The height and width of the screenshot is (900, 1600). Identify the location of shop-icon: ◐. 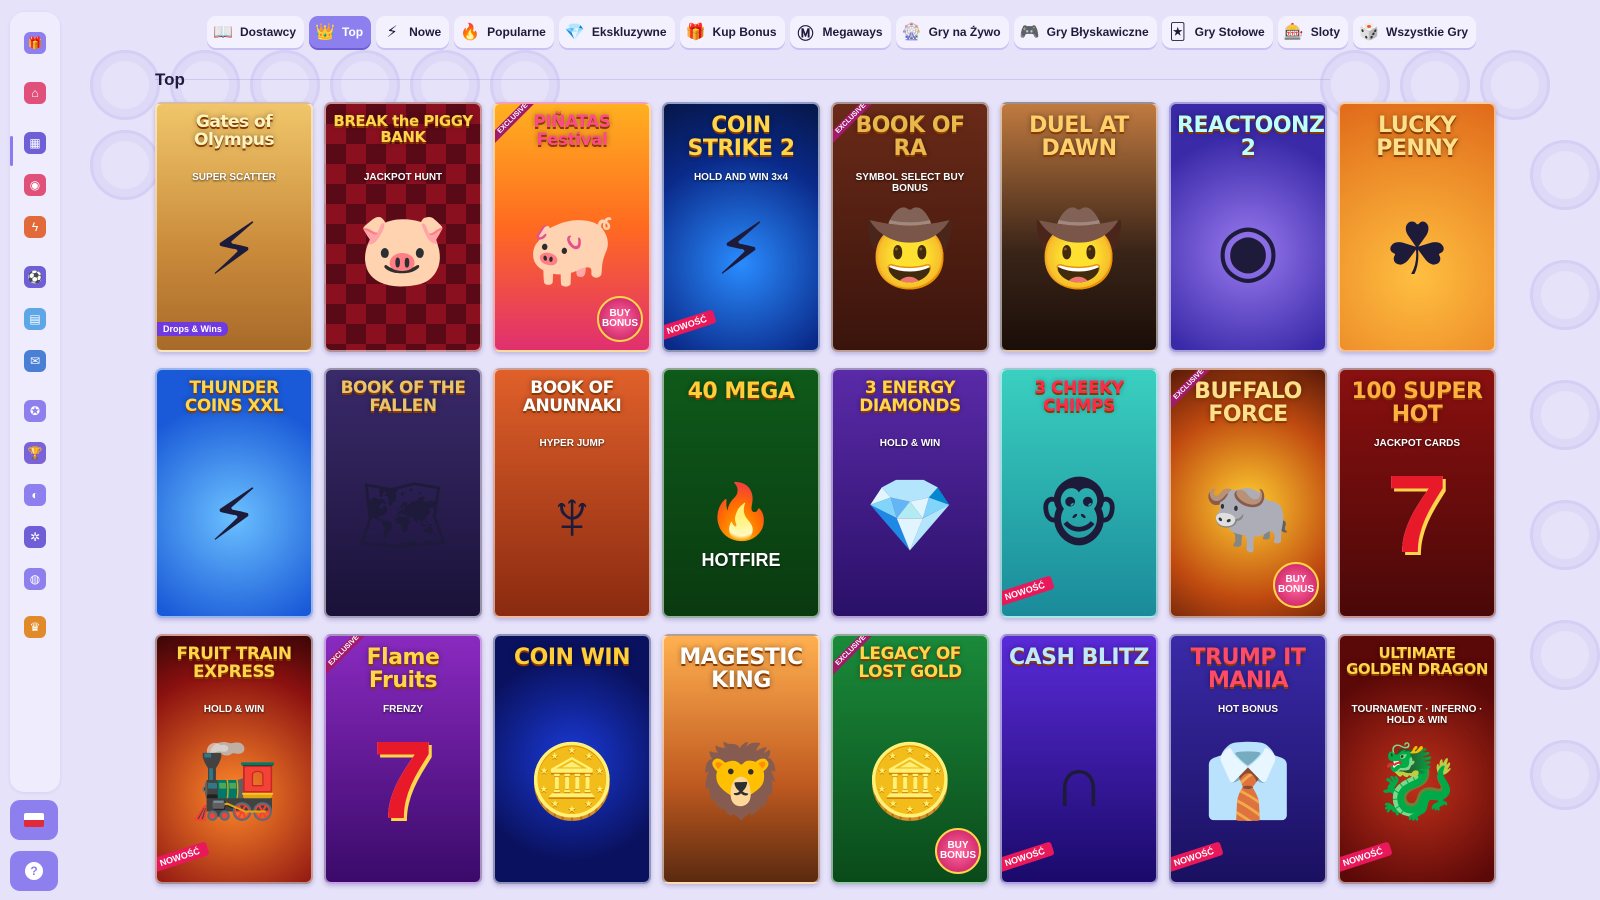
(35, 495).